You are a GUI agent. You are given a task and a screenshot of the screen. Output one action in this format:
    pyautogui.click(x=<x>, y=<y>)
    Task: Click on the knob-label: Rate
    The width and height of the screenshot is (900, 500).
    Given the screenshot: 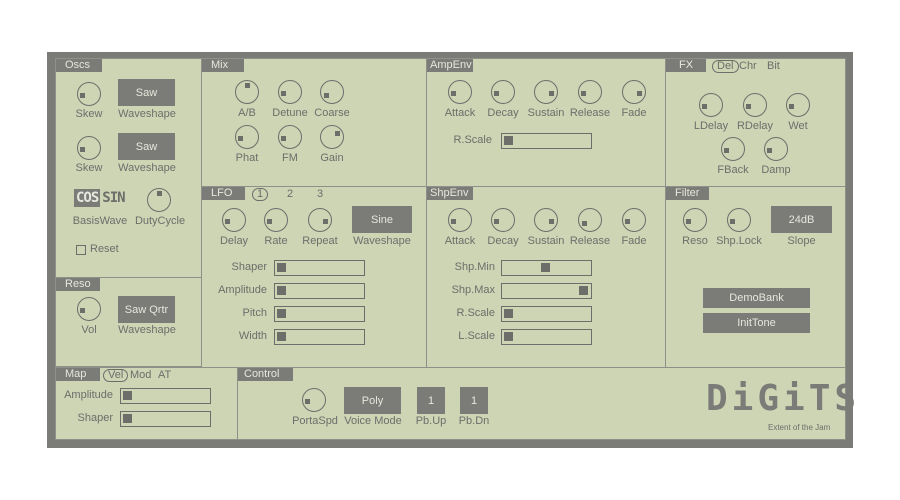 What is the action you would take?
    pyautogui.click(x=276, y=241)
    